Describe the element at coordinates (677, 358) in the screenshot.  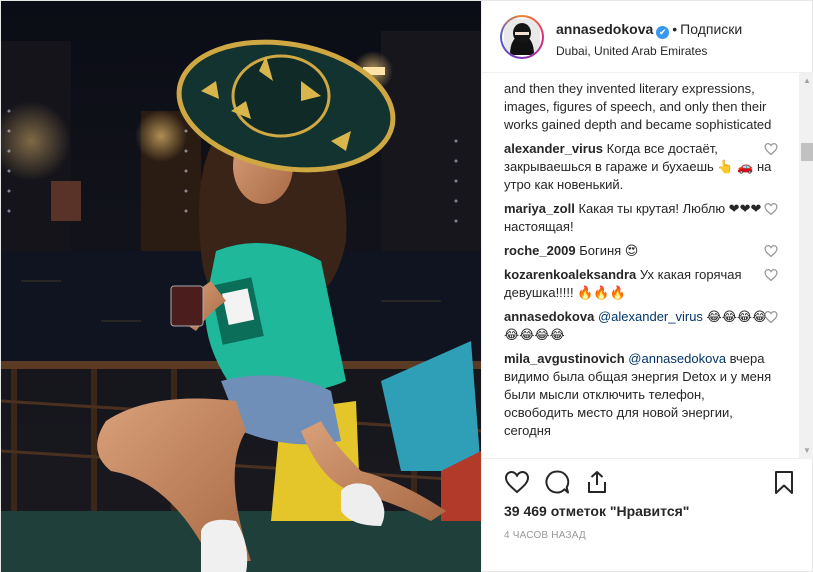
I see `comment-mention: @annasedokova` at that location.